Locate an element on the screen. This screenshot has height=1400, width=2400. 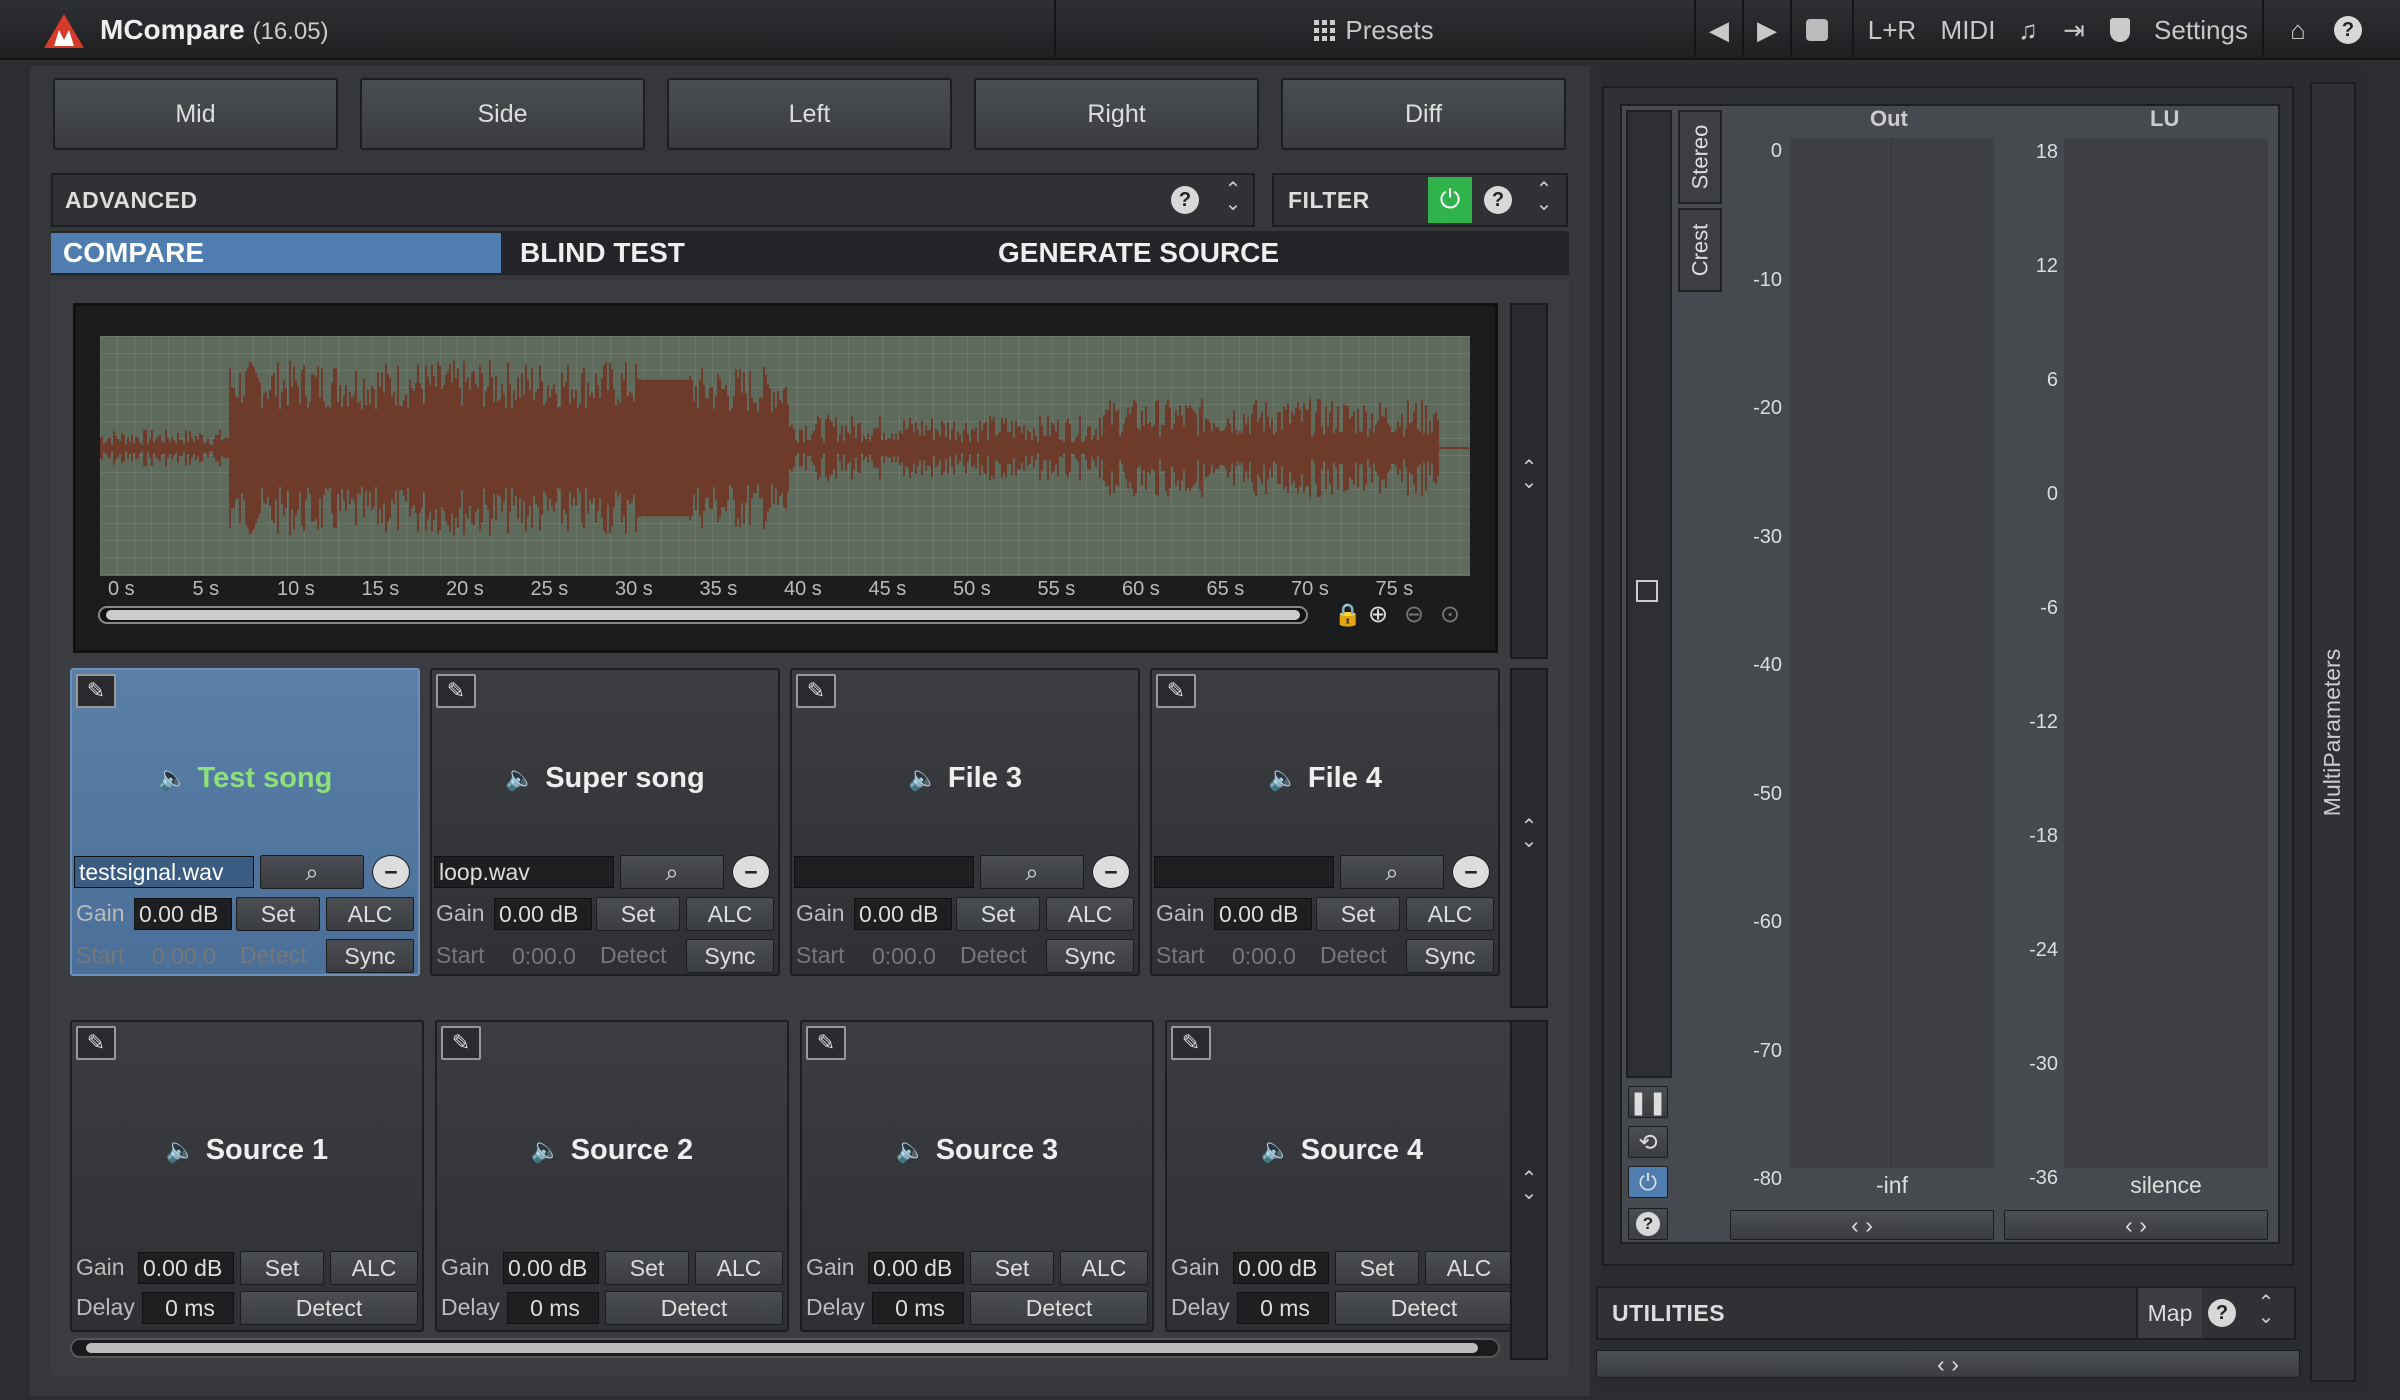
utilities-expand-icon: ⌃ ⌄ is located at coordinates (2266, 1310).